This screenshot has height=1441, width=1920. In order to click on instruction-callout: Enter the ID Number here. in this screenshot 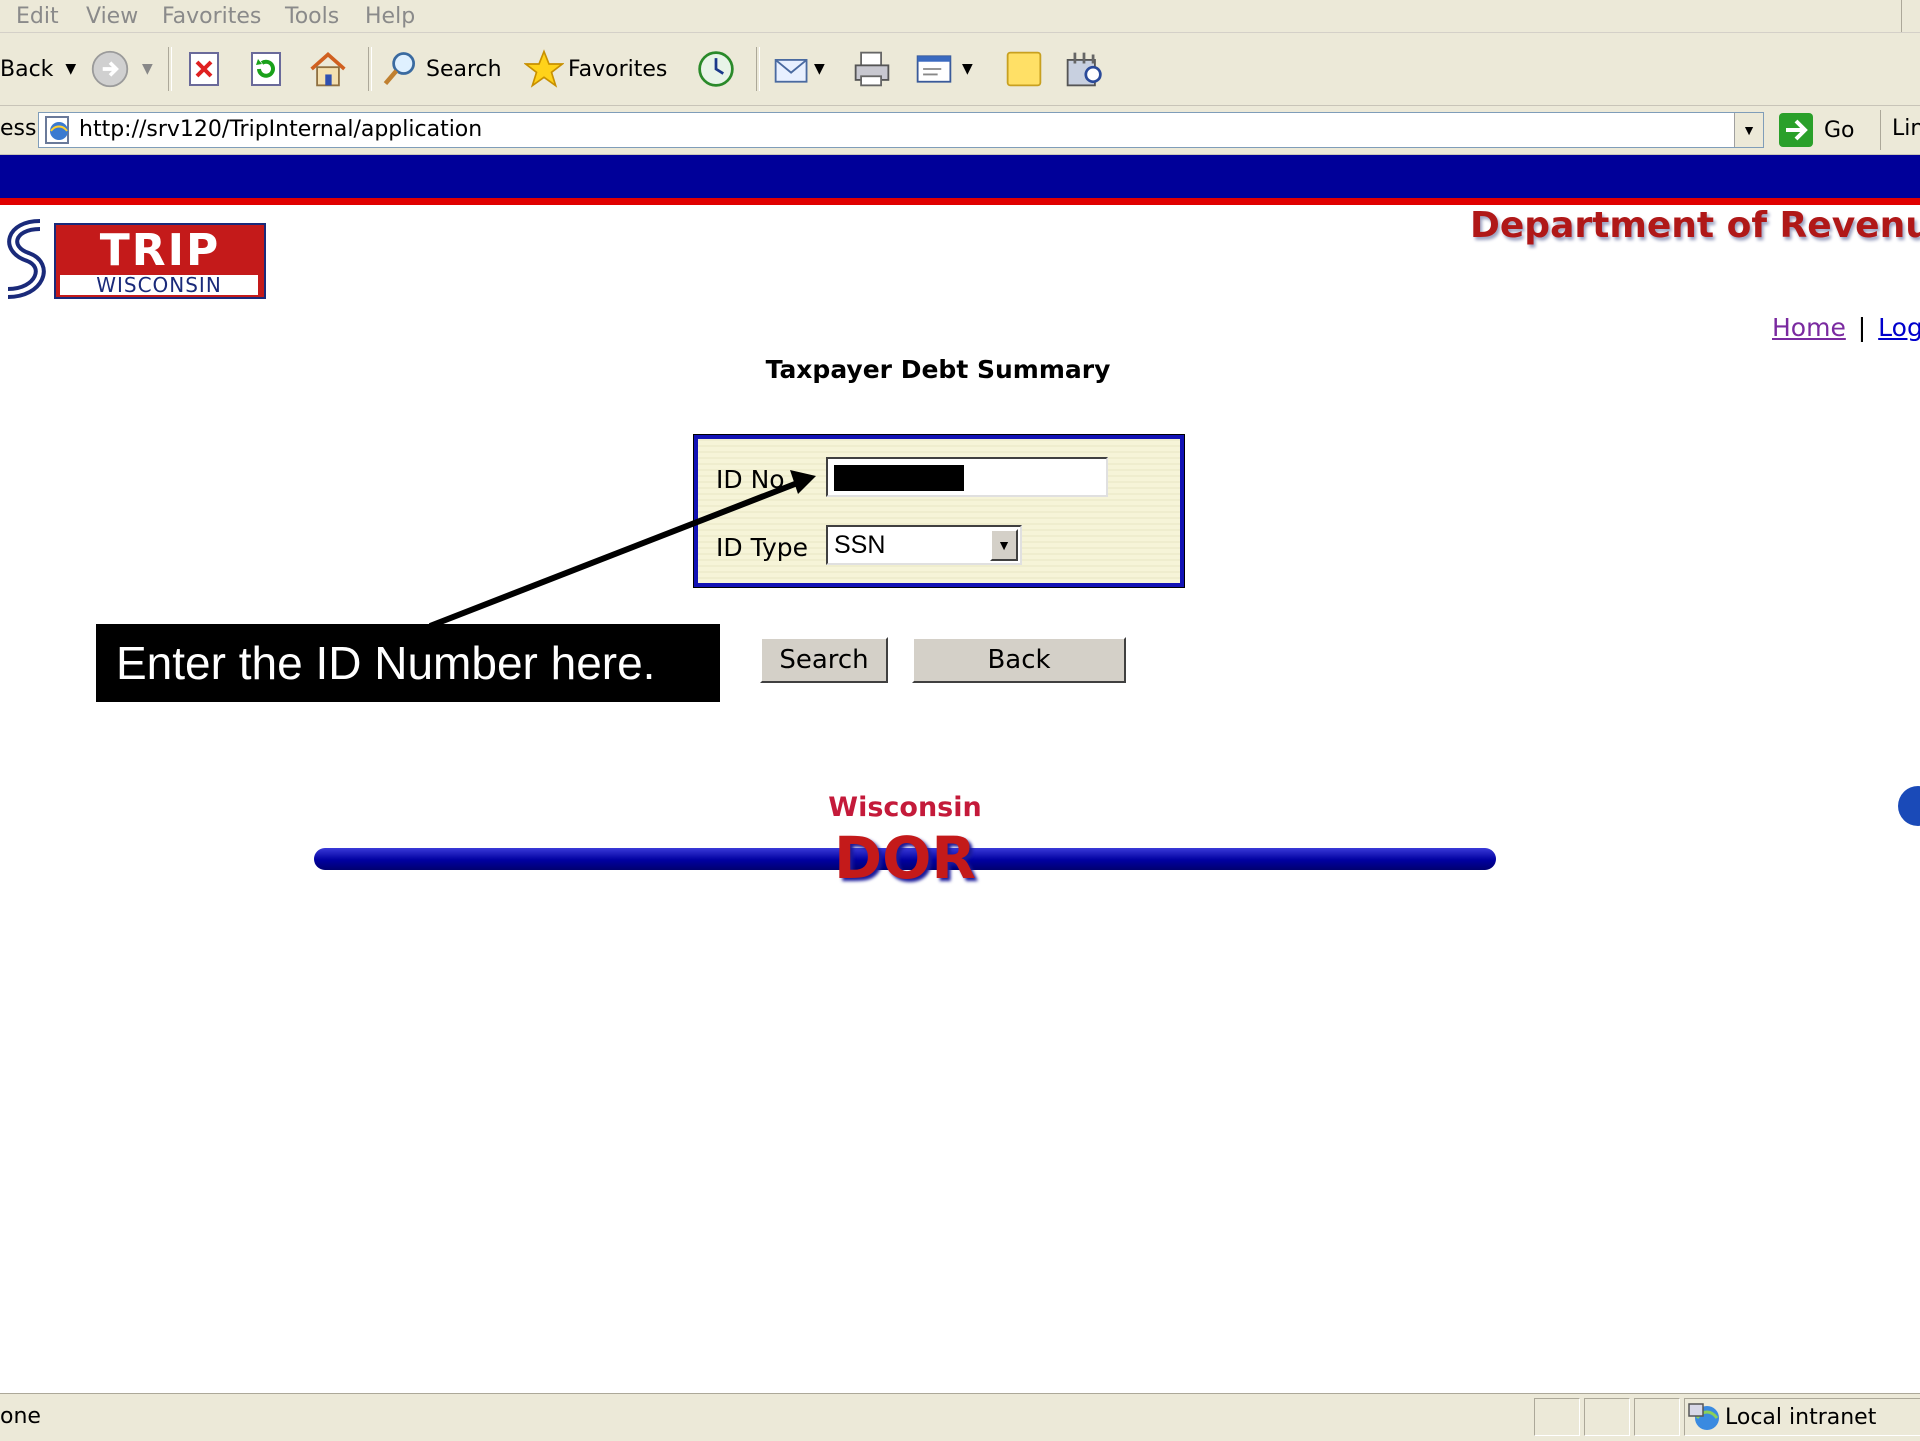, I will do `click(408, 663)`.